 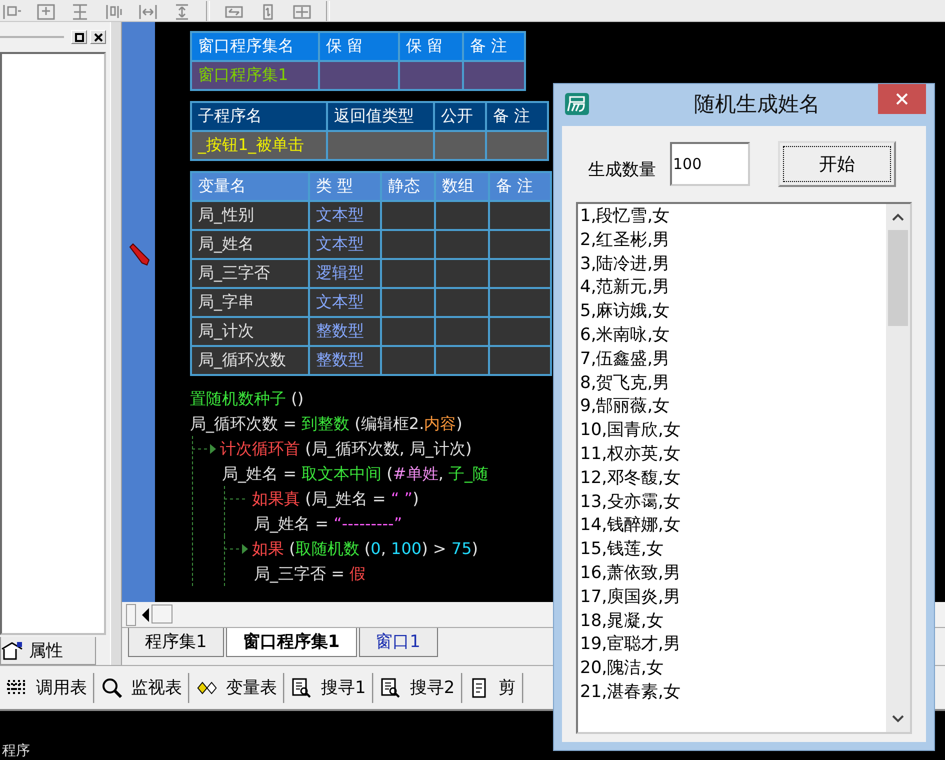 I want to click on toolbar-button: 搜寻1, so click(x=329, y=687).